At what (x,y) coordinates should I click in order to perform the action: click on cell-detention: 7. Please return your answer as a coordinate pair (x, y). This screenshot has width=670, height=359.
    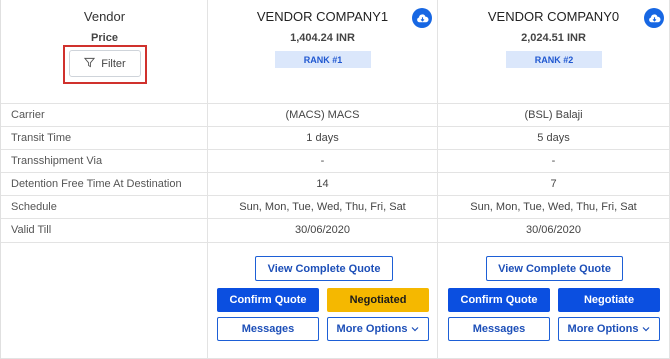
    Looking at the image, I should click on (553, 184).